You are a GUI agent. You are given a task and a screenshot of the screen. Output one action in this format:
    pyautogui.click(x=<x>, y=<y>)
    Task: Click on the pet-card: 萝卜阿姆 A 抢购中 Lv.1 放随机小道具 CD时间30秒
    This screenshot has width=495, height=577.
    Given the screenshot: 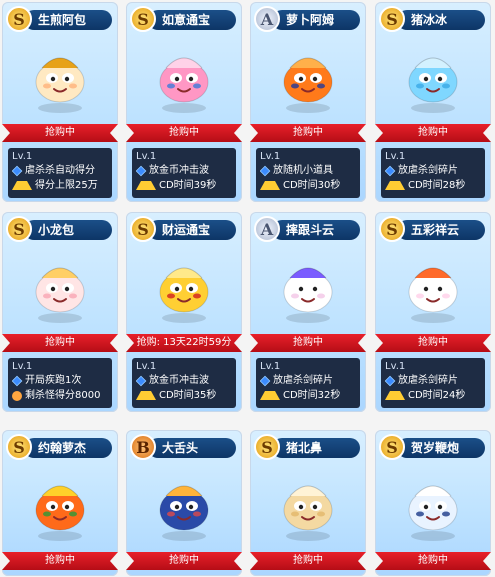 What is the action you would take?
    pyautogui.click(x=308, y=102)
    